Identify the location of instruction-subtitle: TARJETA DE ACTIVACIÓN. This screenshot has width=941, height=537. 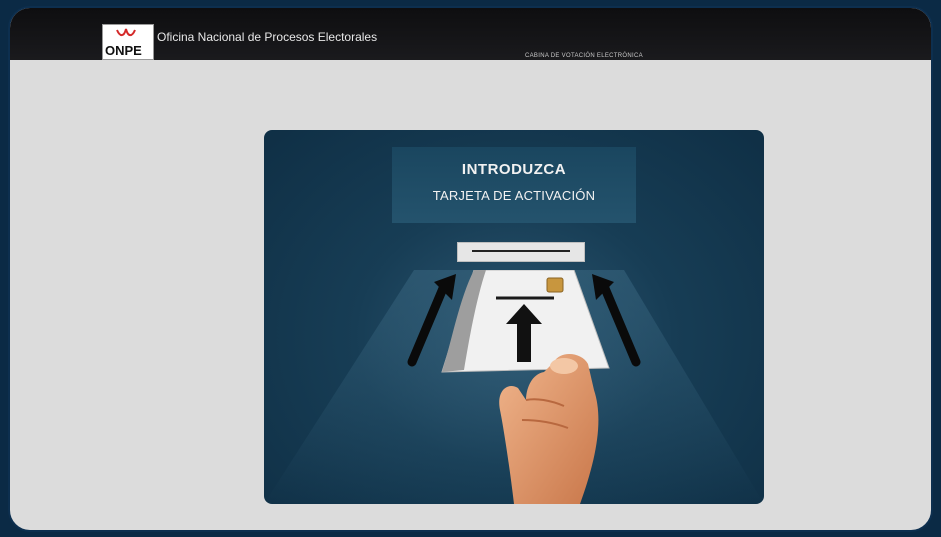
(514, 195).